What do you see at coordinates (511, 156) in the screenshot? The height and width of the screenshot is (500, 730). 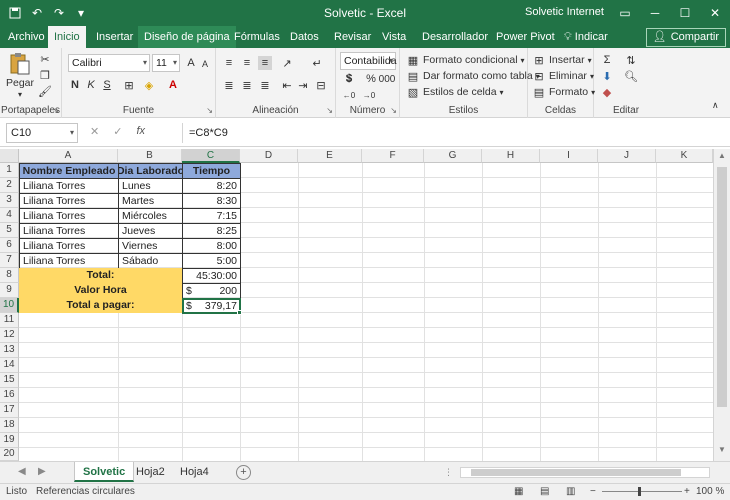 I see `column-header-h: H` at bounding box center [511, 156].